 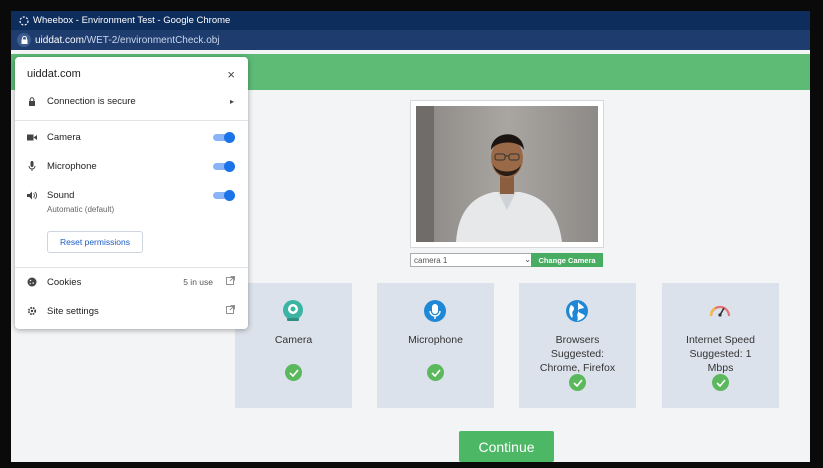 I want to click on change-camera-button: Change Camera, so click(x=567, y=260).